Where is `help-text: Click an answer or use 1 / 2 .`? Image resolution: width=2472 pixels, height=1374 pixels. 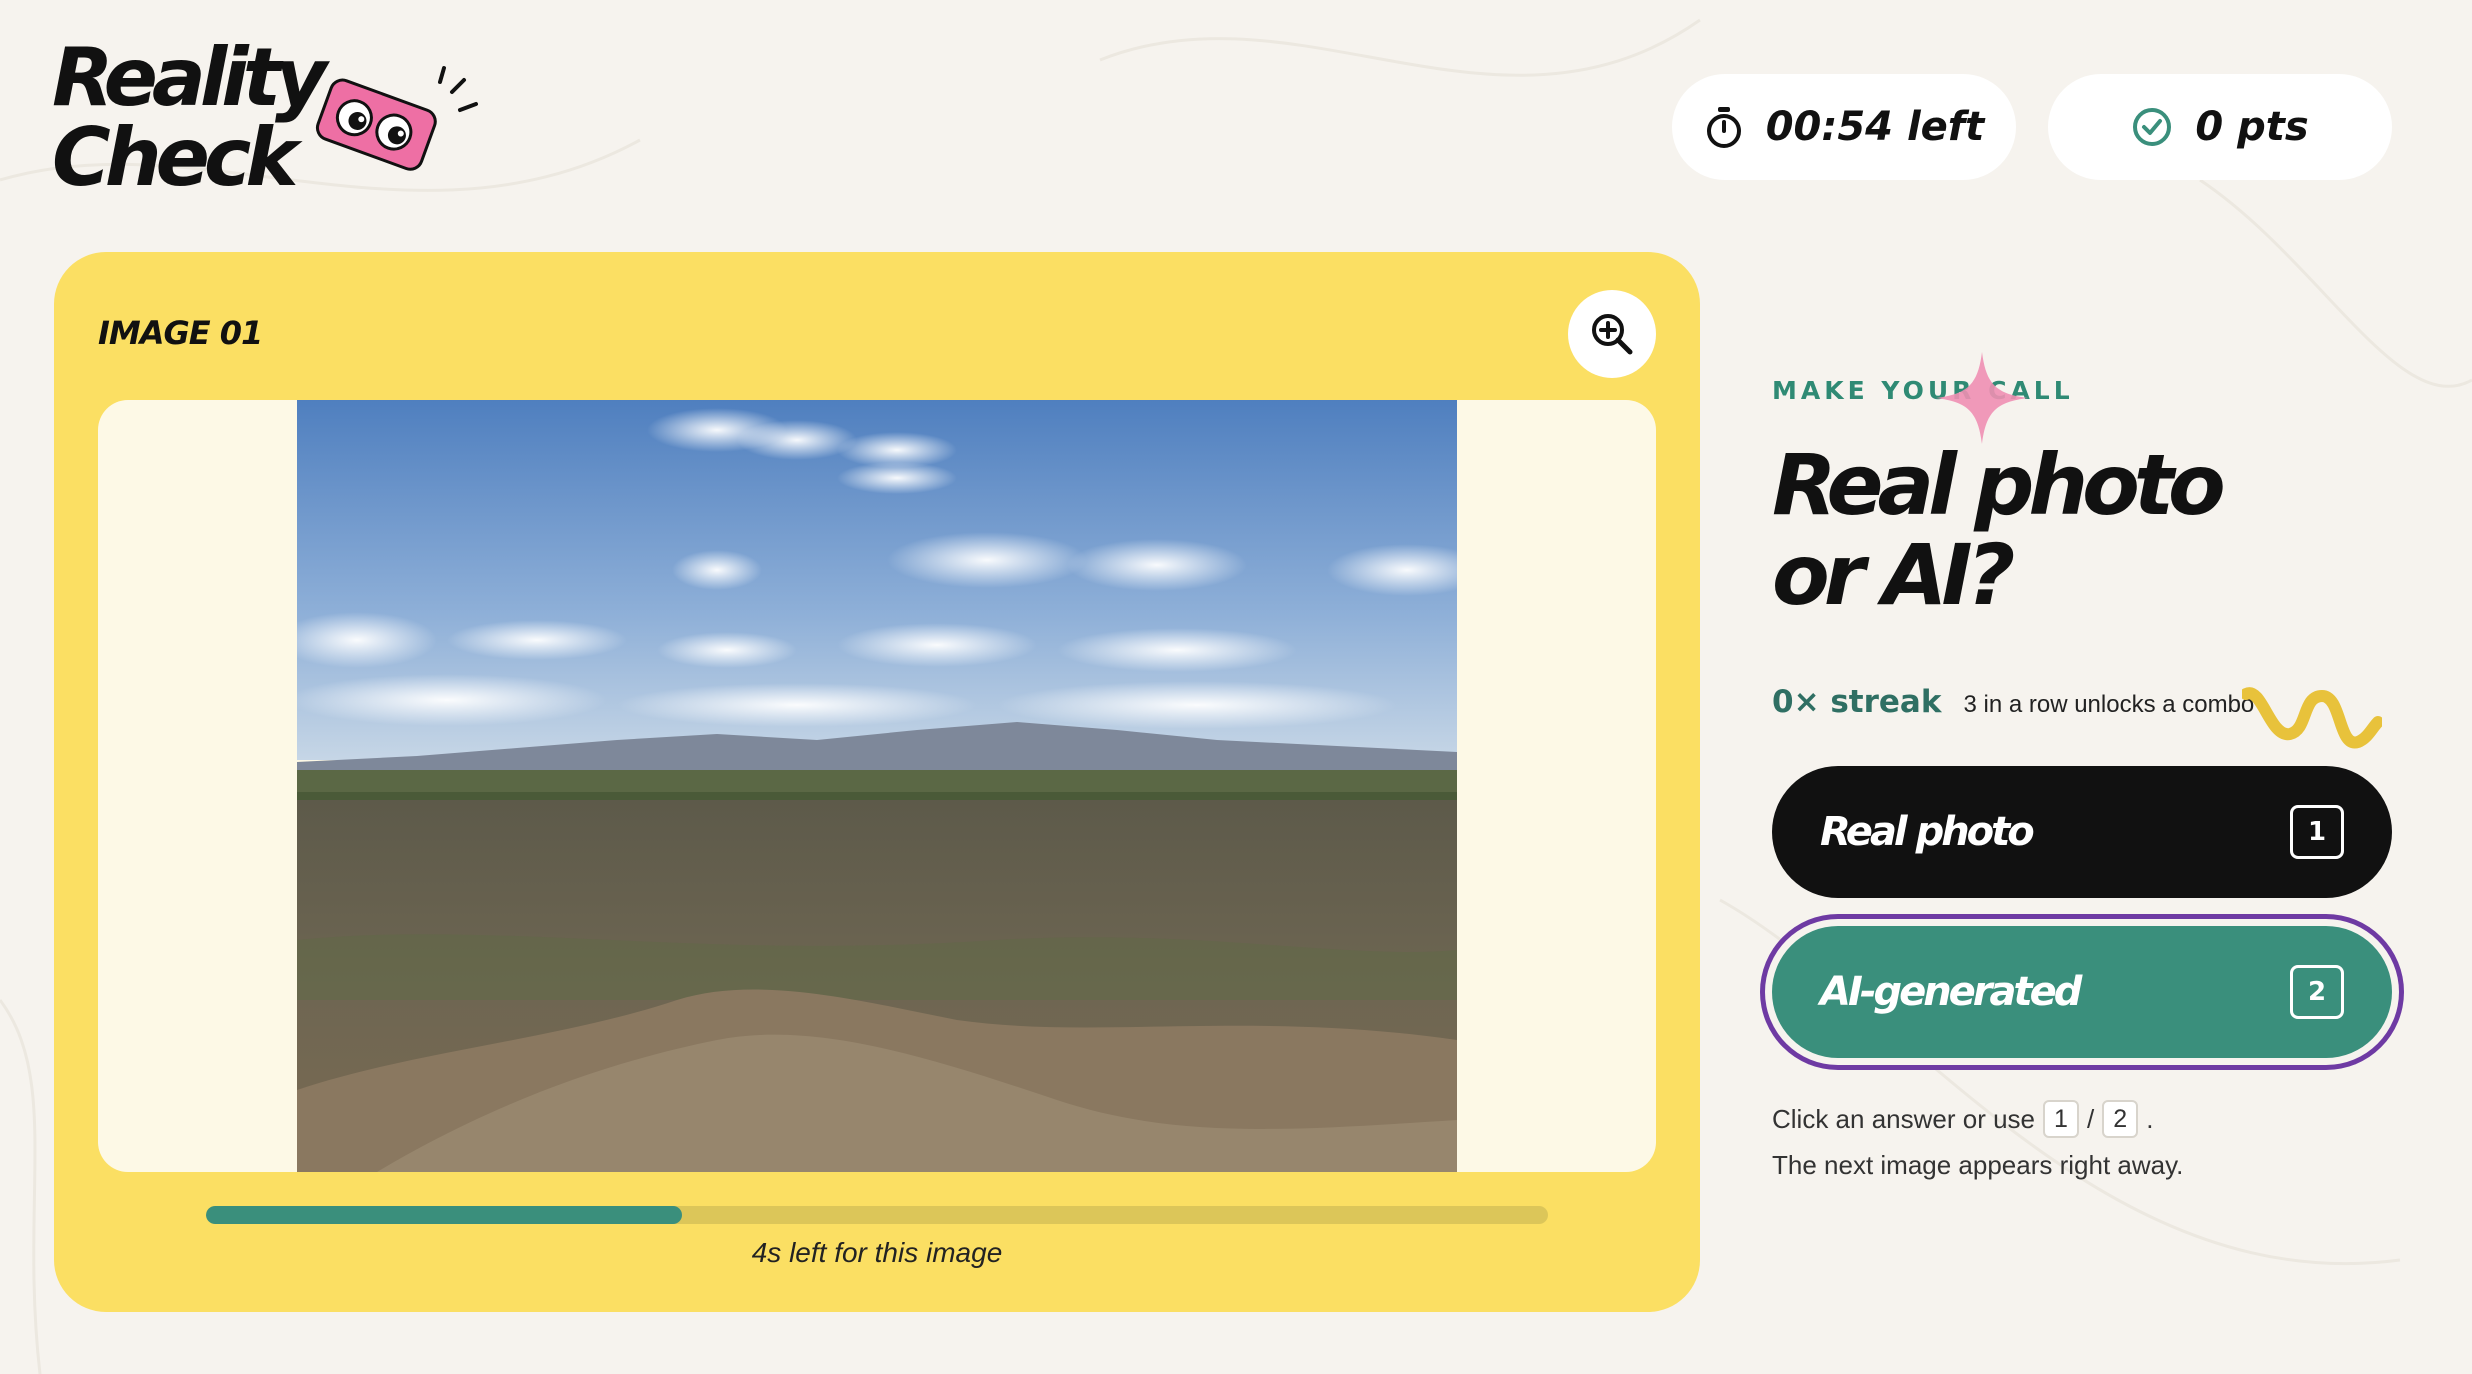 help-text: Click an answer or use 1 / 2 . is located at coordinates (1962, 1119).